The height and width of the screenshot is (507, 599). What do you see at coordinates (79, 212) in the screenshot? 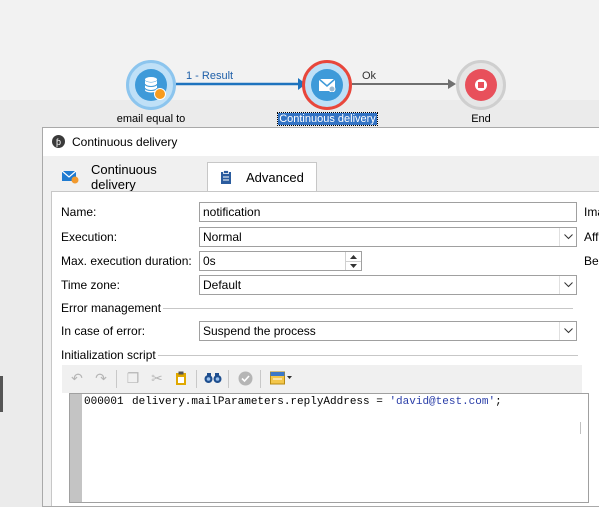
I see `name-label: Name:` at bounding box center [79, 212].